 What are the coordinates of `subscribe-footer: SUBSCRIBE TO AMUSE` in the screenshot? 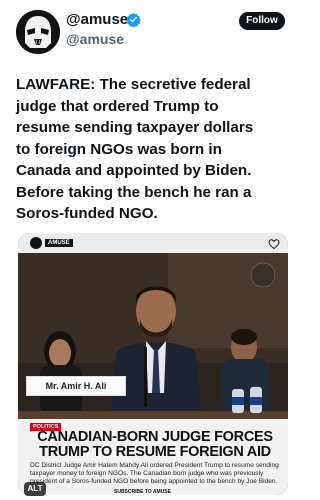 It's located at (142, 492).